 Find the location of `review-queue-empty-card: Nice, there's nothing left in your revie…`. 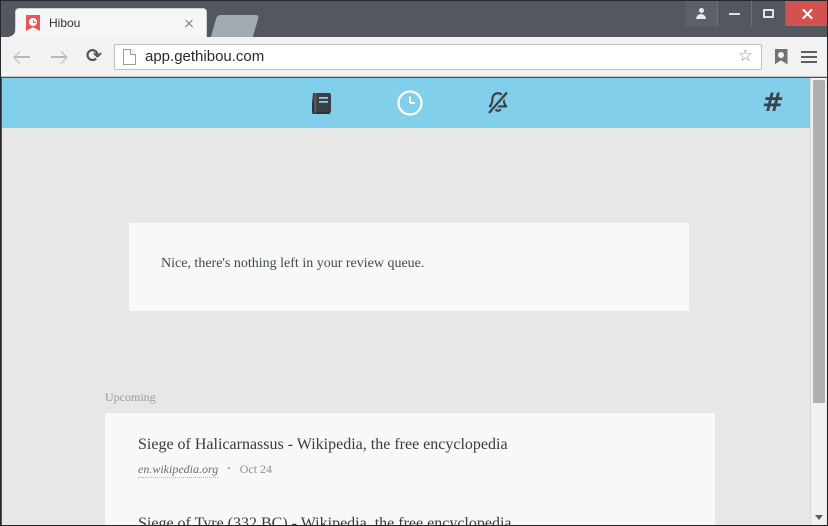

review-queue-empty-card: Nice, there's nothing left in your revie… is located at coordinates (409, 267).